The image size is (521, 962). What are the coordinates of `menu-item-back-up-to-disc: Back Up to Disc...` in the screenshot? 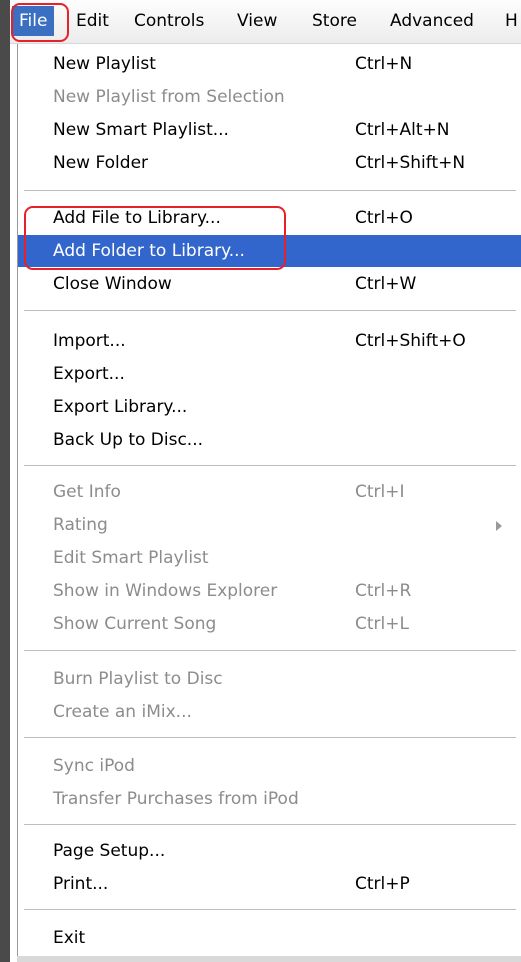 It's located at (269, 440).